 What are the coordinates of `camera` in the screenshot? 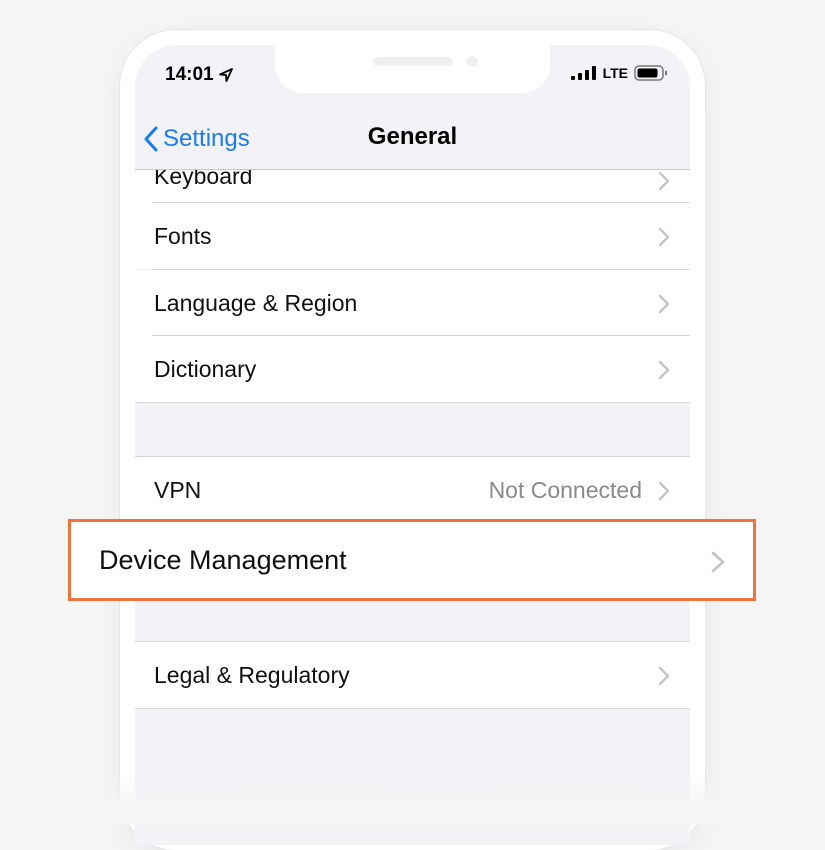 It's located at (472, 61).